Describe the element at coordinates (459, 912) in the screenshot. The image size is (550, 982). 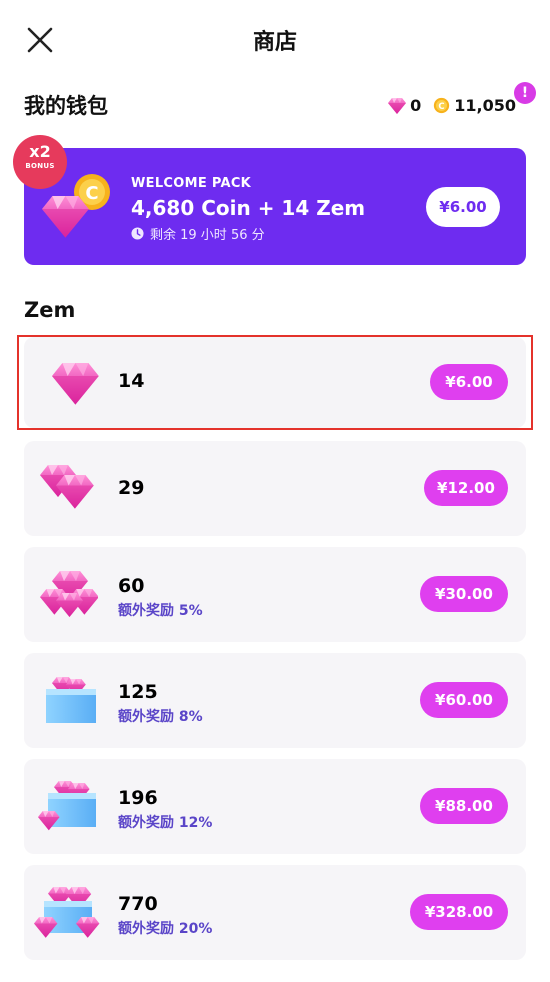
I see `zem-price-button: ¥328.00` at that location.